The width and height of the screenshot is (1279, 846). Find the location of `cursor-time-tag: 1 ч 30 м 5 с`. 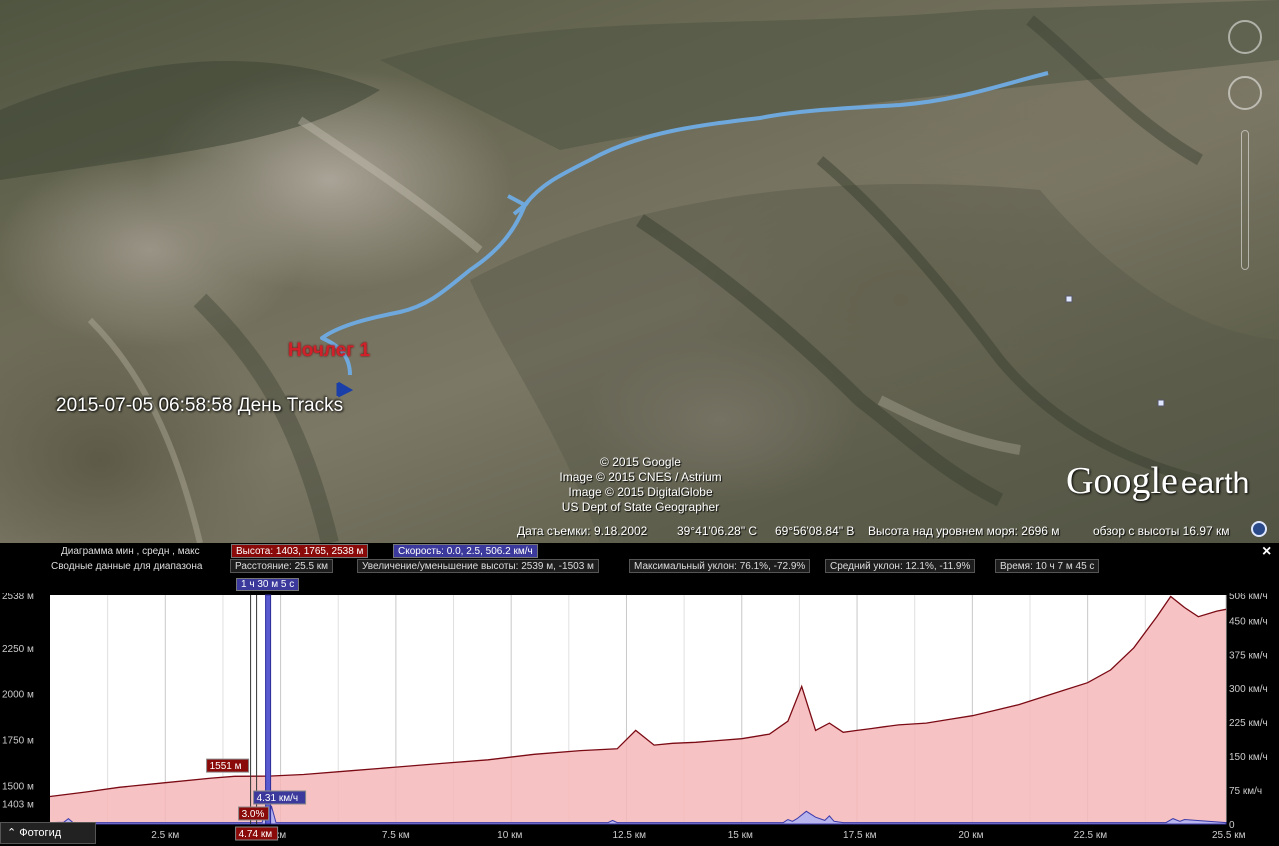

cursor-time-tag: 1 ч 30 м 5 с is located at coordinates (268, 584).